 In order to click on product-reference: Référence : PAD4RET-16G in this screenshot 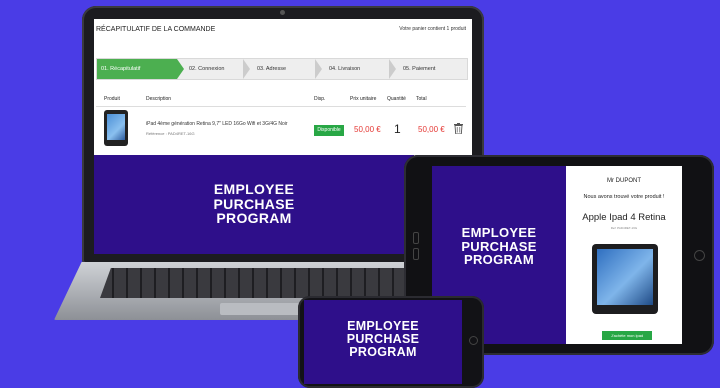, I will do `click(170, 133)`.